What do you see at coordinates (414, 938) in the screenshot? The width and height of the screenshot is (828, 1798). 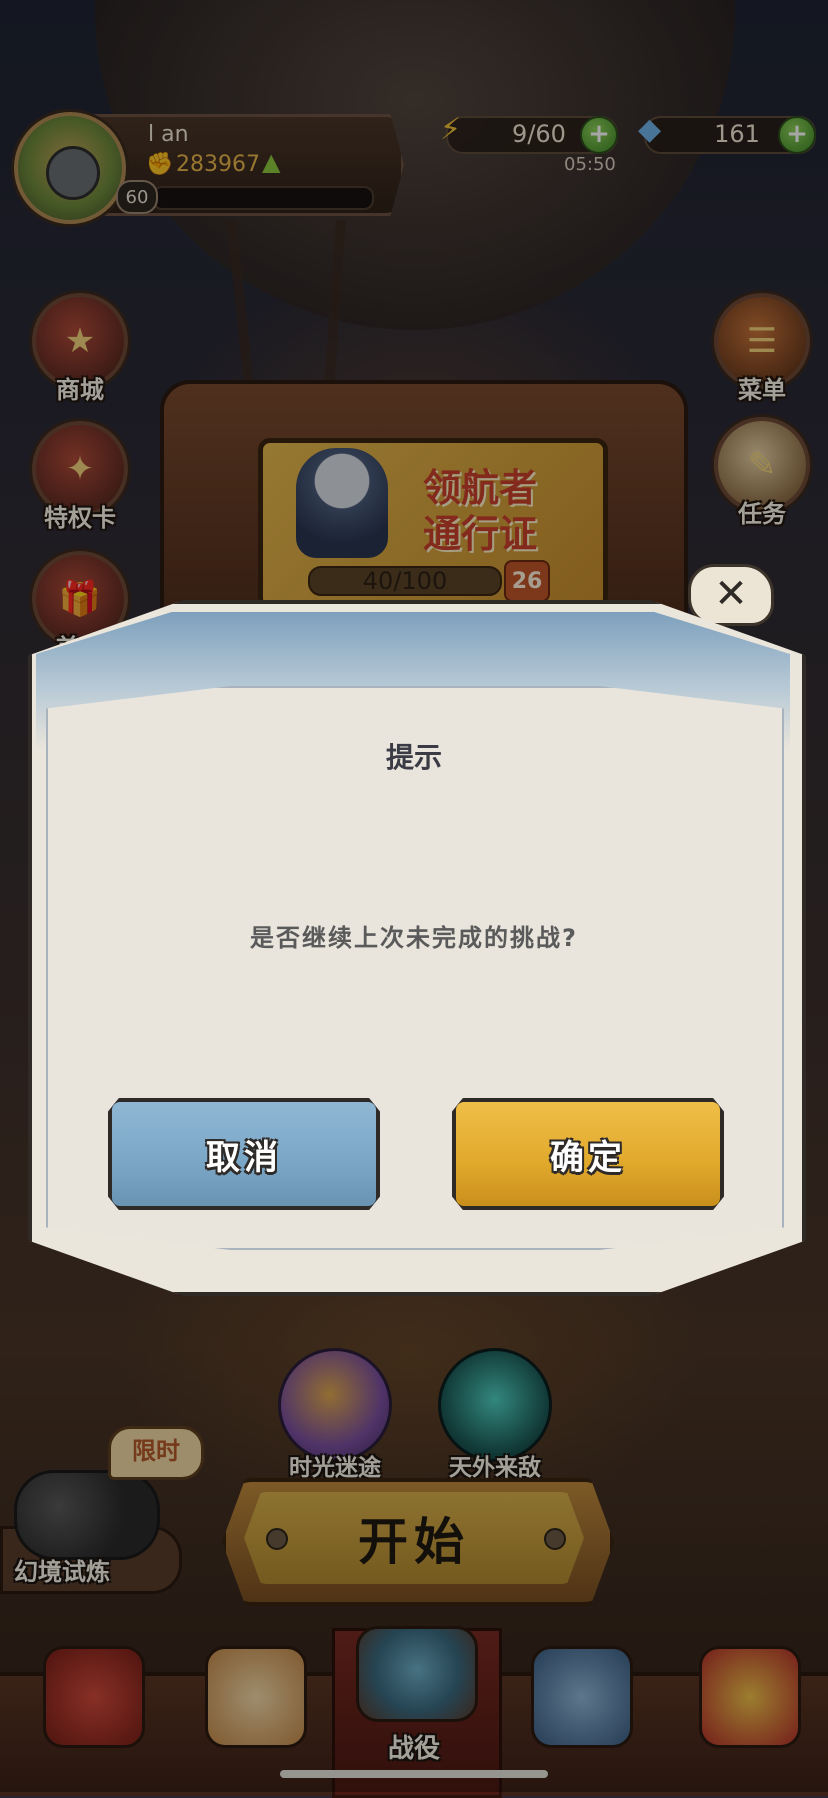 I see `dialog-message: 是否继续上次未完成的挑战?` at bounding box center [414, 938].